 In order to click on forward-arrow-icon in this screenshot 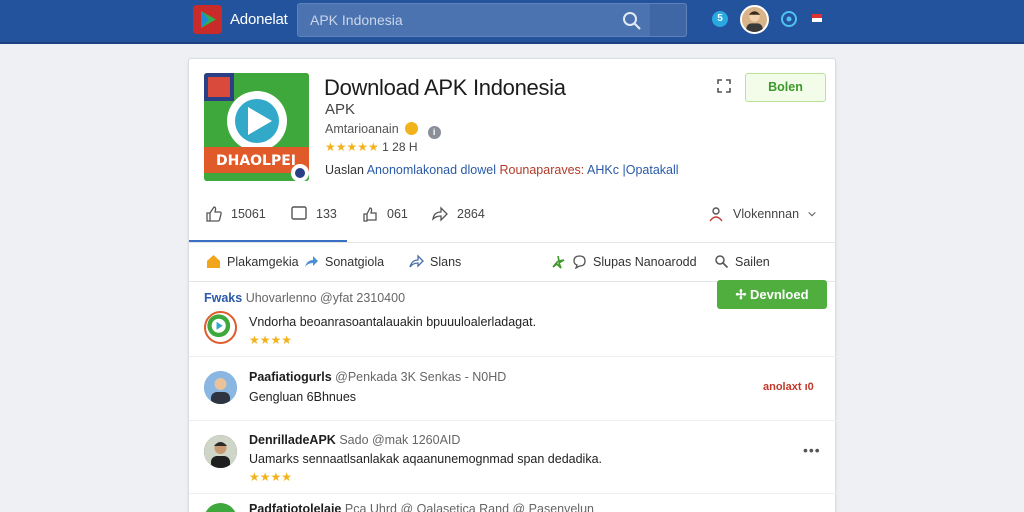, I will do `click(440, 214)`.